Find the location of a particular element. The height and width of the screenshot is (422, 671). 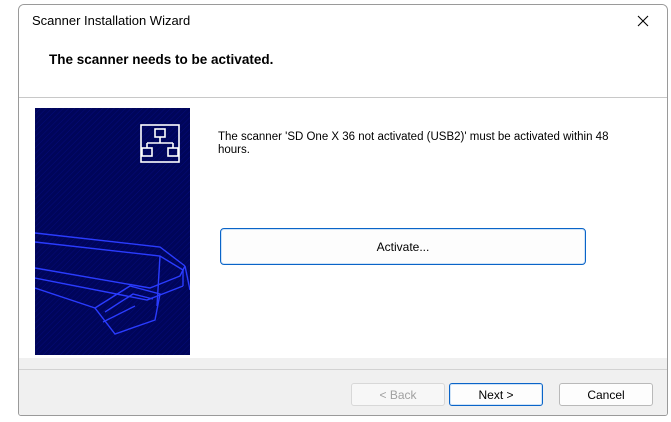

next-button: Next > is located at coordinates (496, 394).